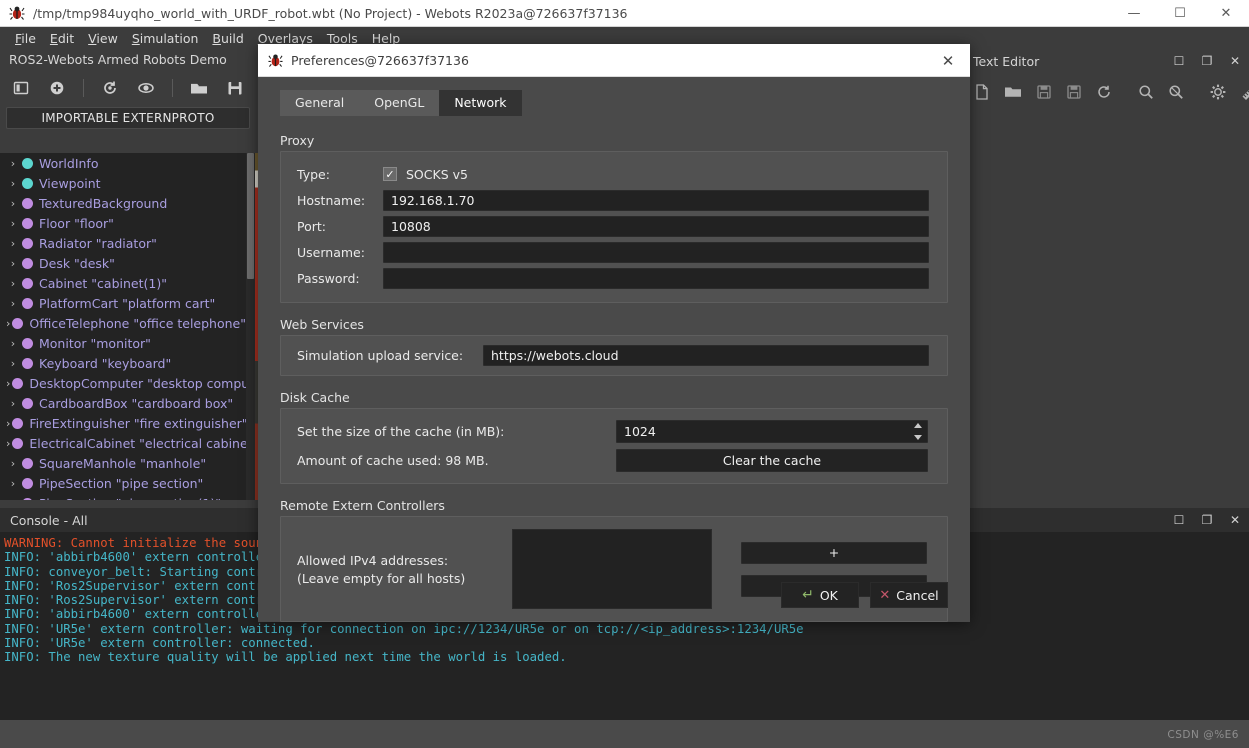 The image size is (1249, 748). I want to click on proxy-type-checkbox-group: ✓ SOCKS v5, so click(425, 174).